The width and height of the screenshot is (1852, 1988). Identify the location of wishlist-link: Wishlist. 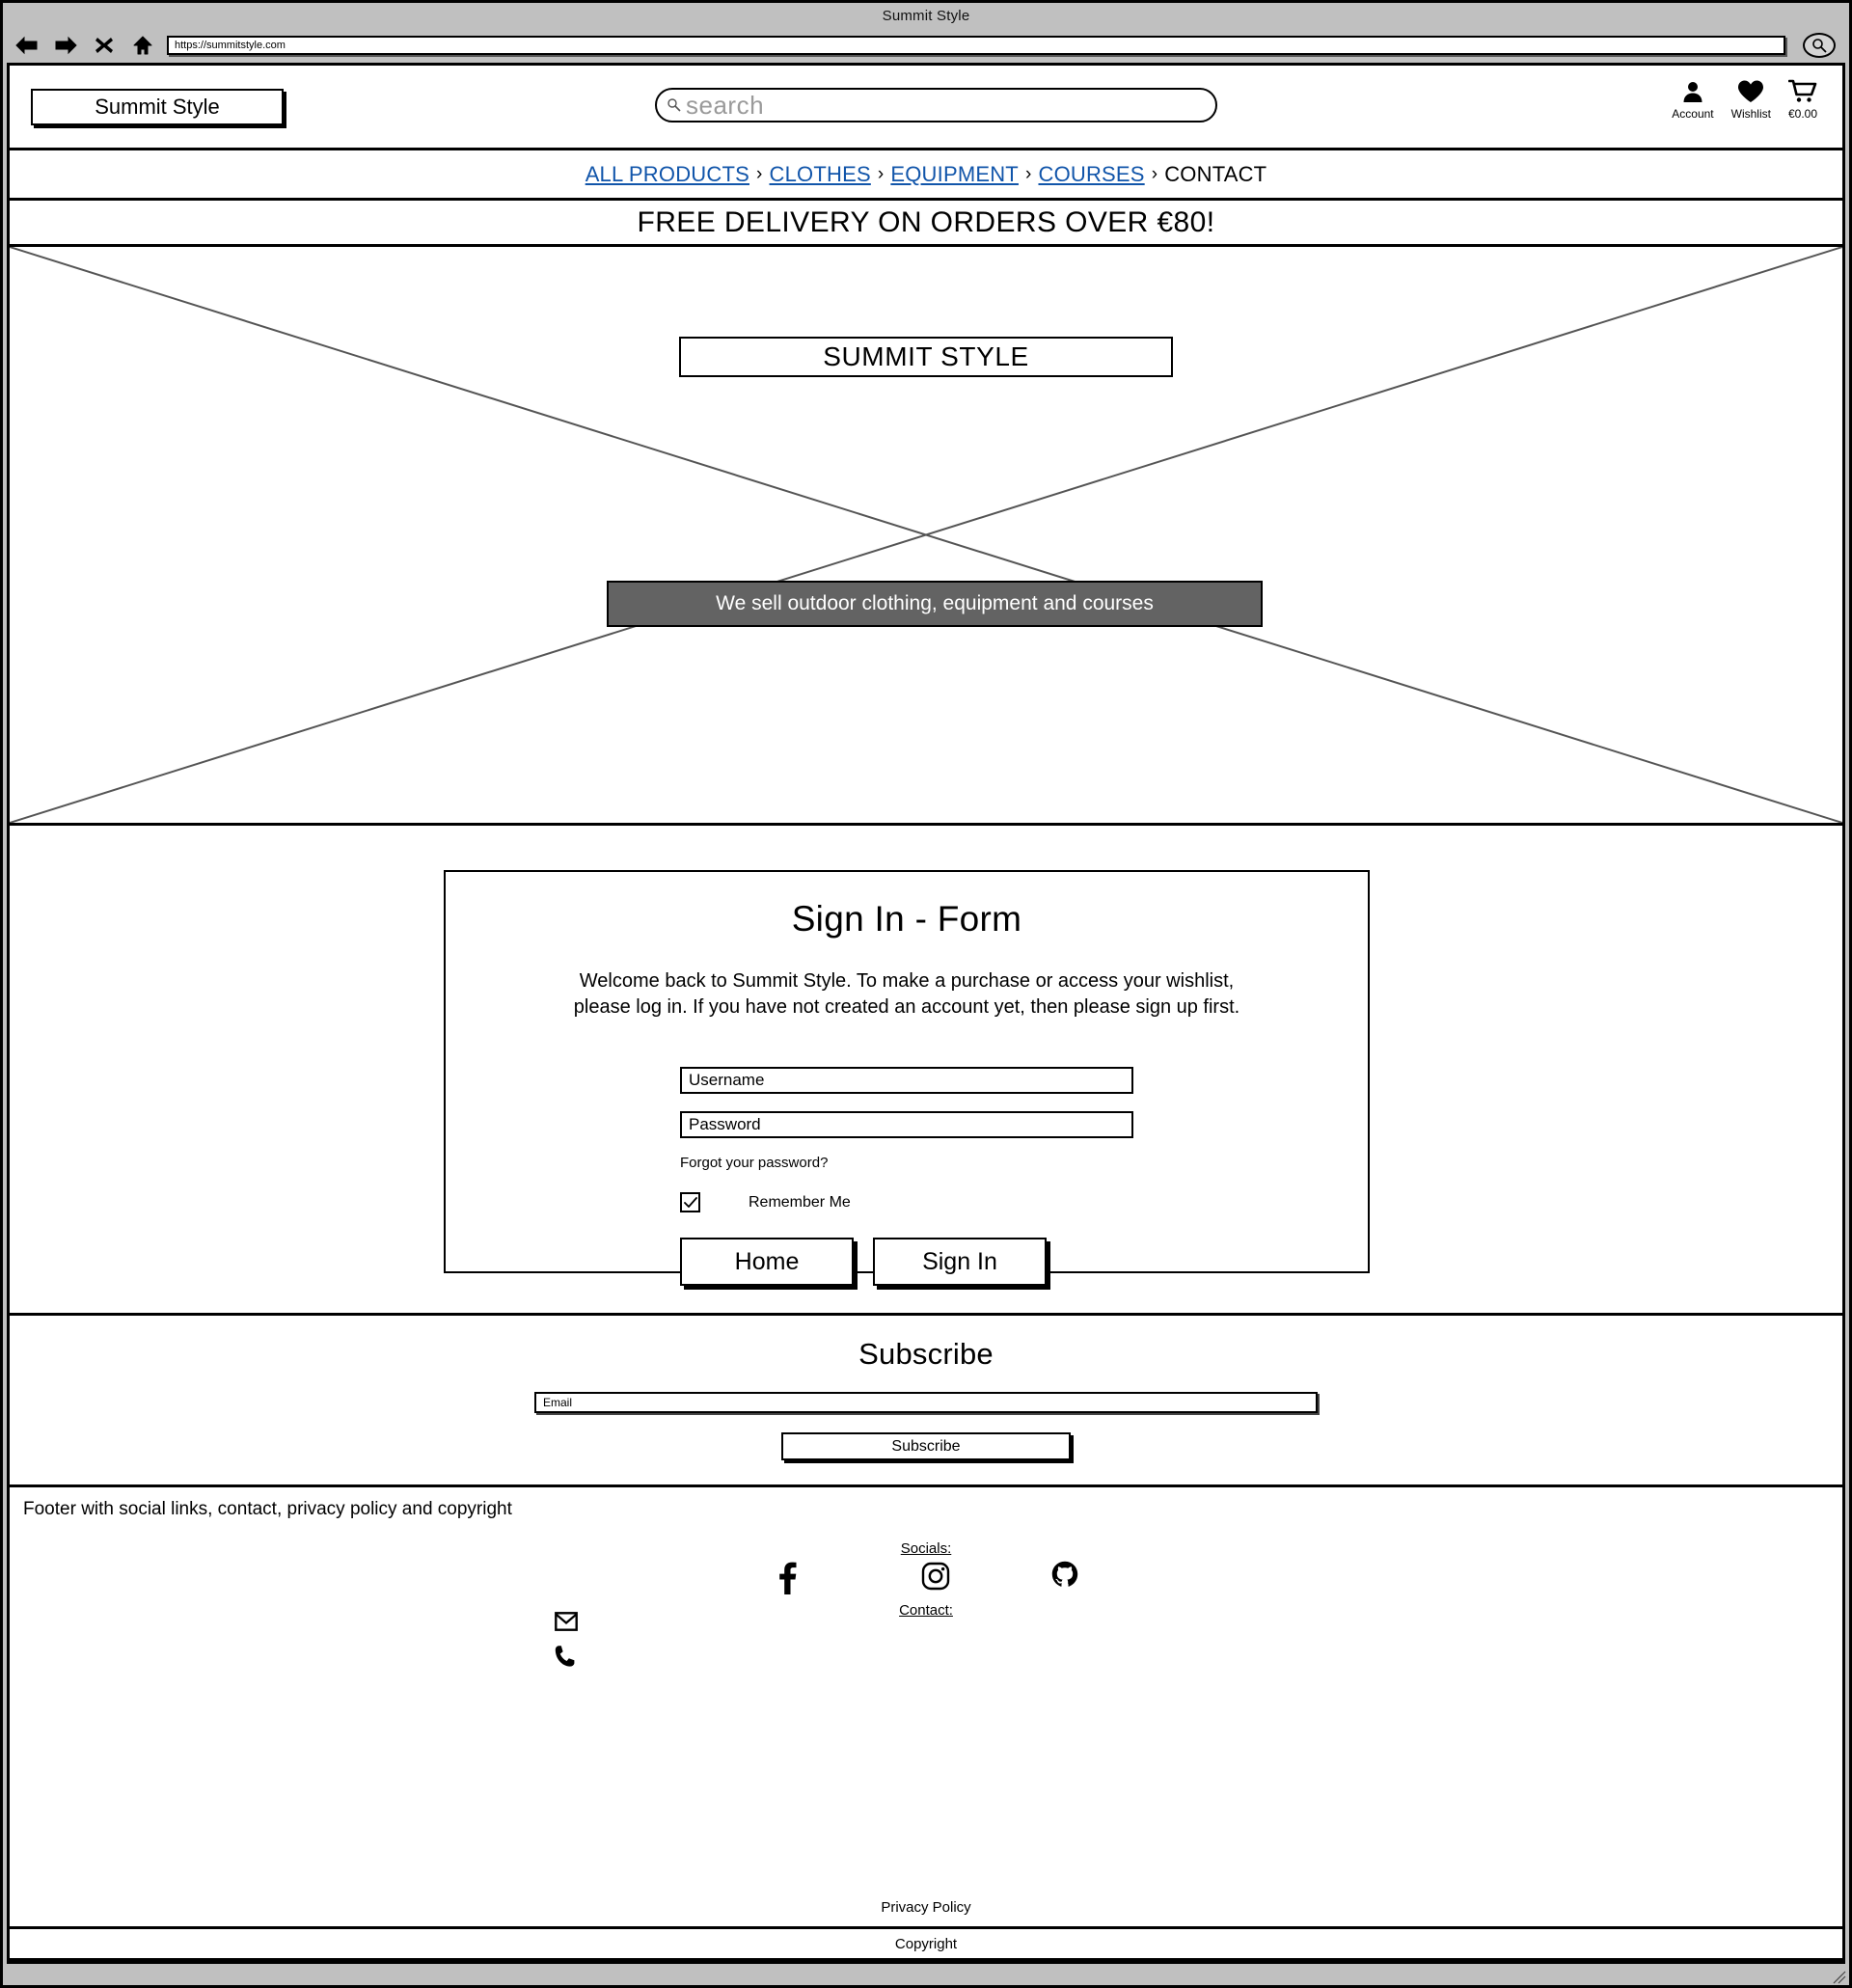
(1751, 100).